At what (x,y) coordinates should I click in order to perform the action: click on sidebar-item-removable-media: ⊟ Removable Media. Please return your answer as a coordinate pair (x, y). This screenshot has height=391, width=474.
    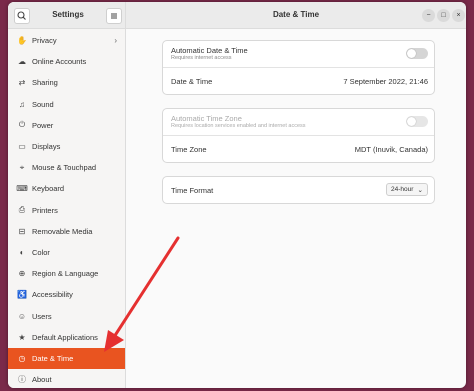
    Looking at the image, I should click on (66, 231).